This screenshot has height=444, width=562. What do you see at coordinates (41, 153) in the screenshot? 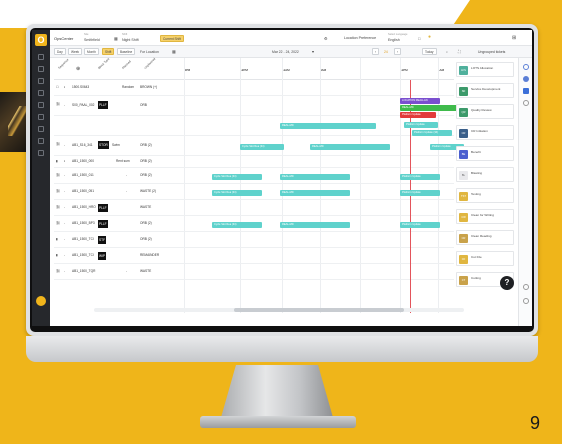
I see `report-icon` at bounding box center [41, 153].